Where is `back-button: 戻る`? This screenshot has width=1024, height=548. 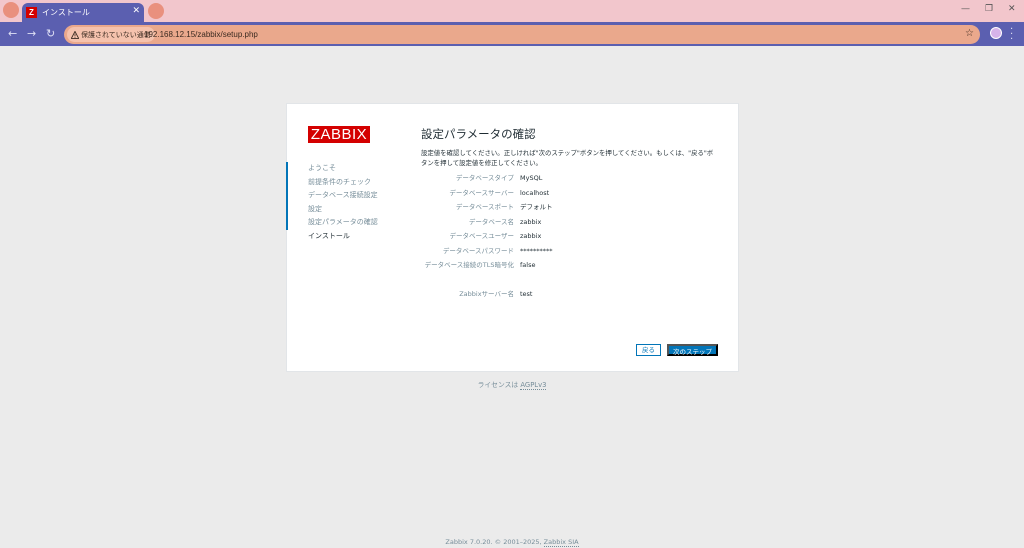
back-button: 戻る is located at coordinates (648, 350).